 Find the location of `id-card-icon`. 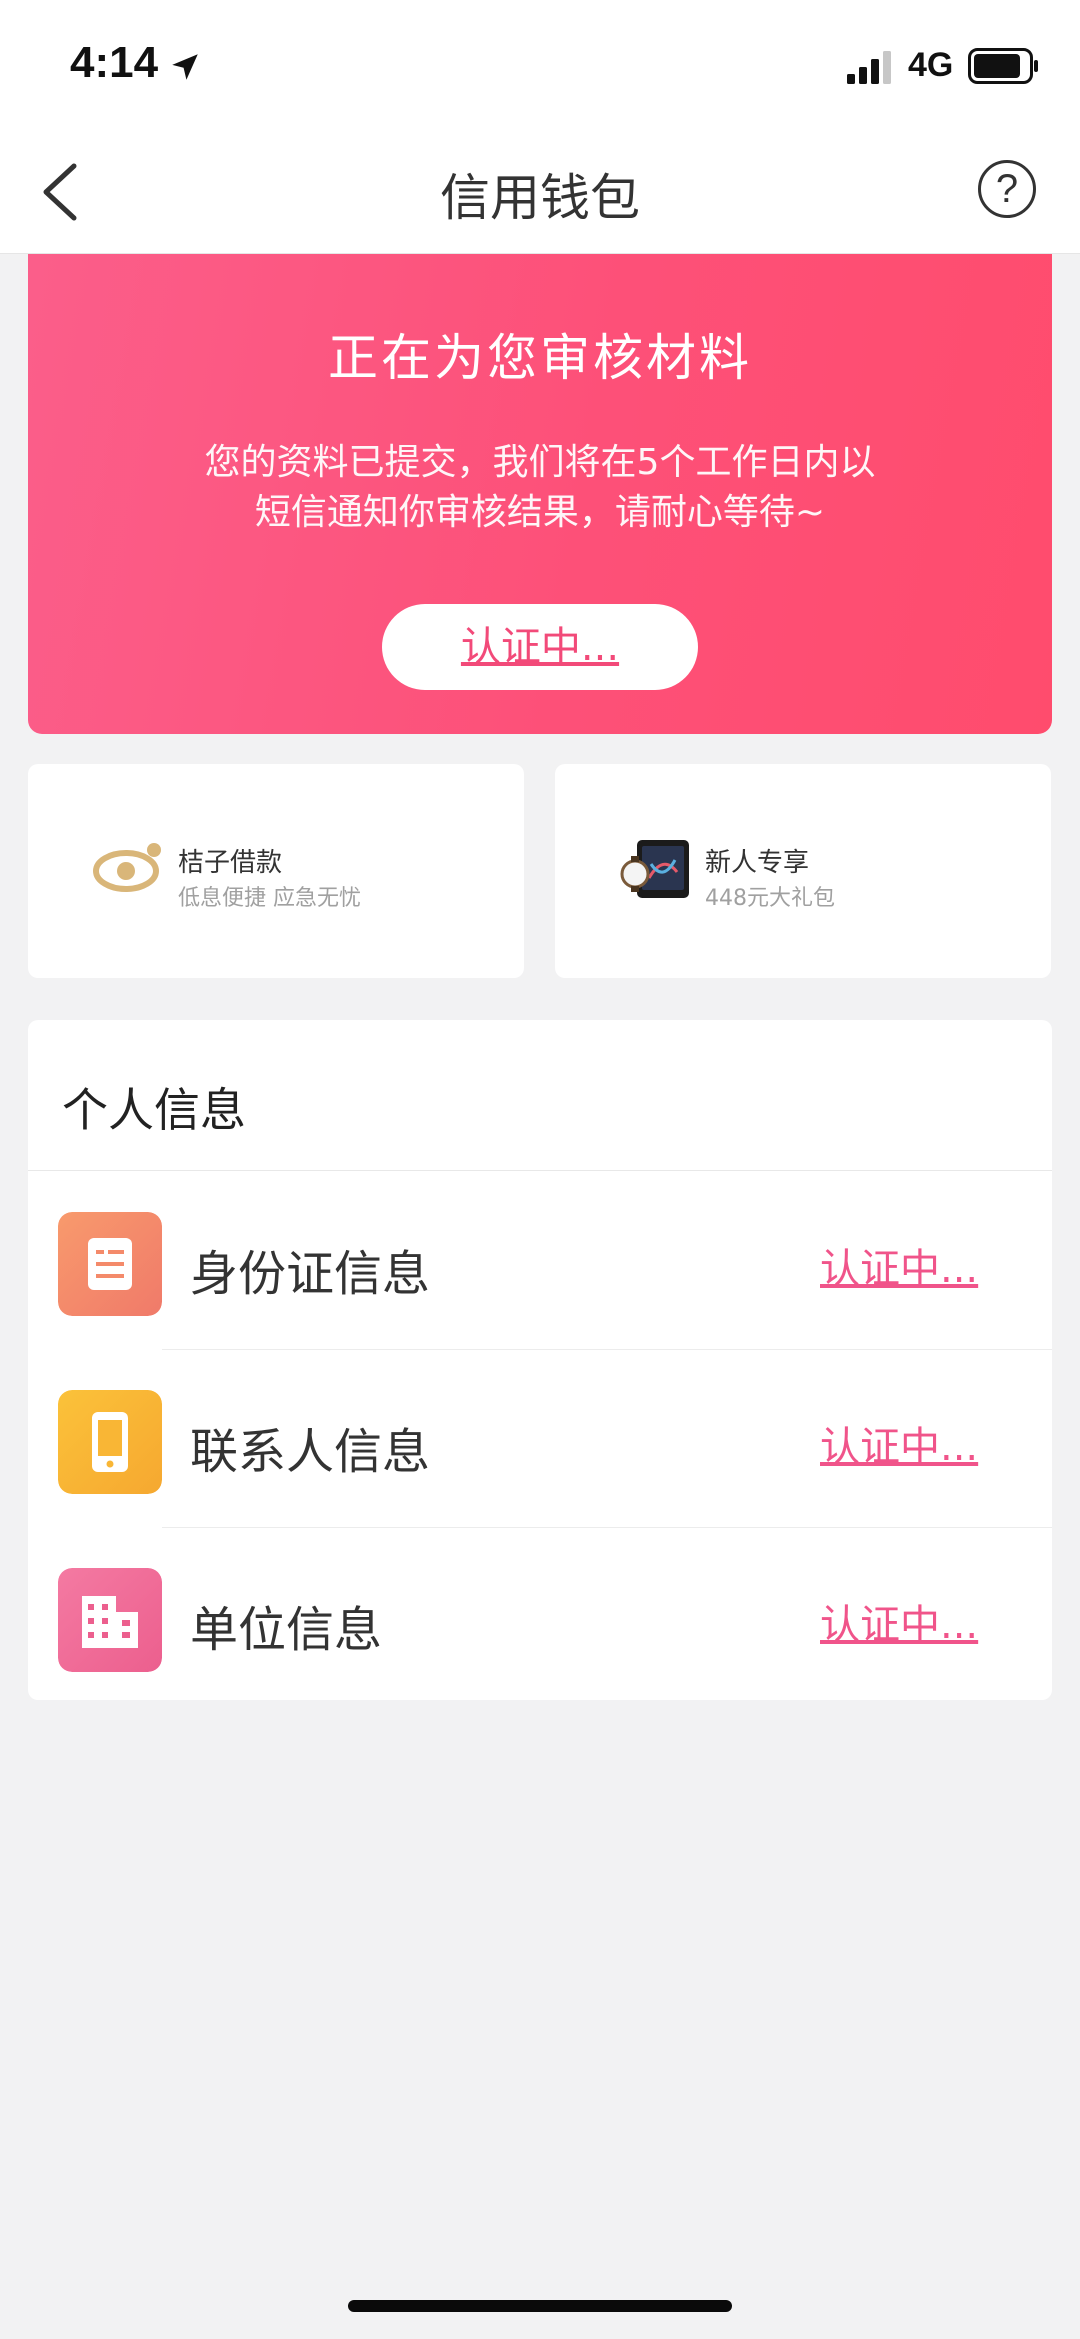

id-card-icon is located at coordinates (110, 1264).